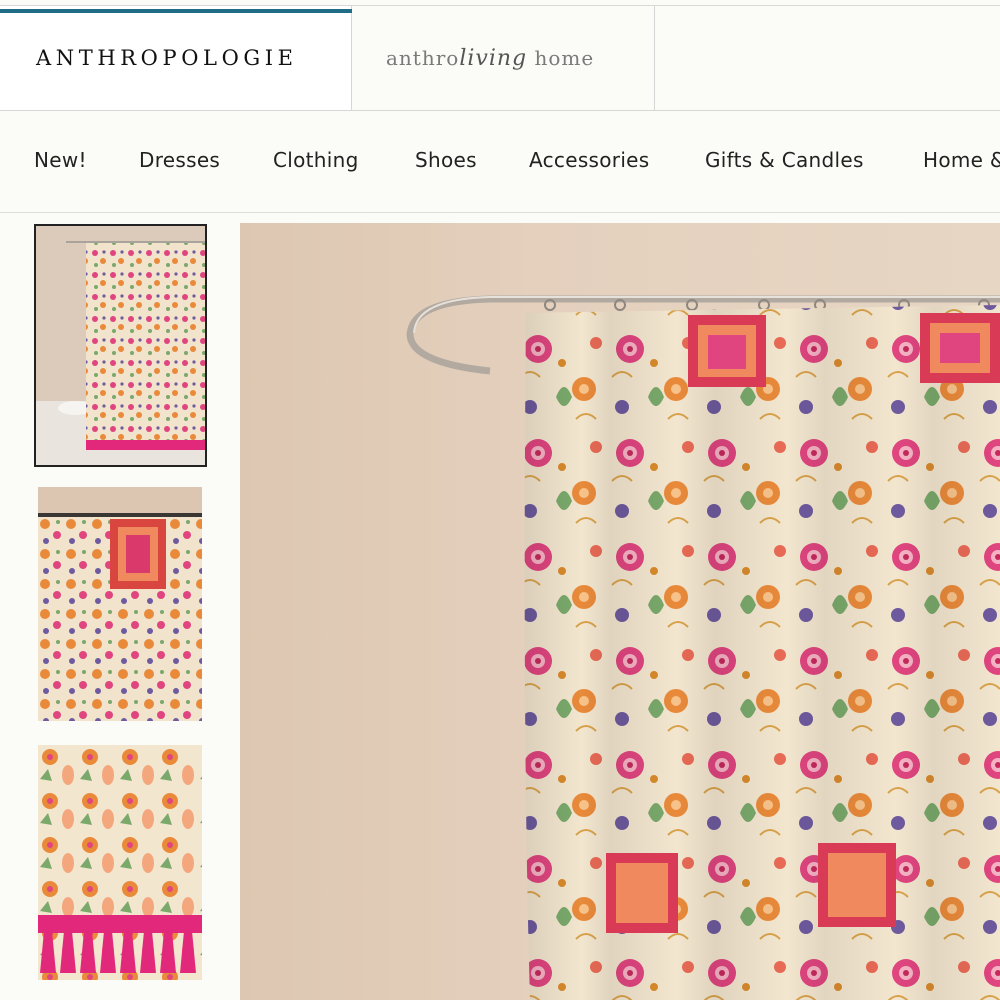  I want to click on shower-curtain-full-view-icon, so click(120, 345).